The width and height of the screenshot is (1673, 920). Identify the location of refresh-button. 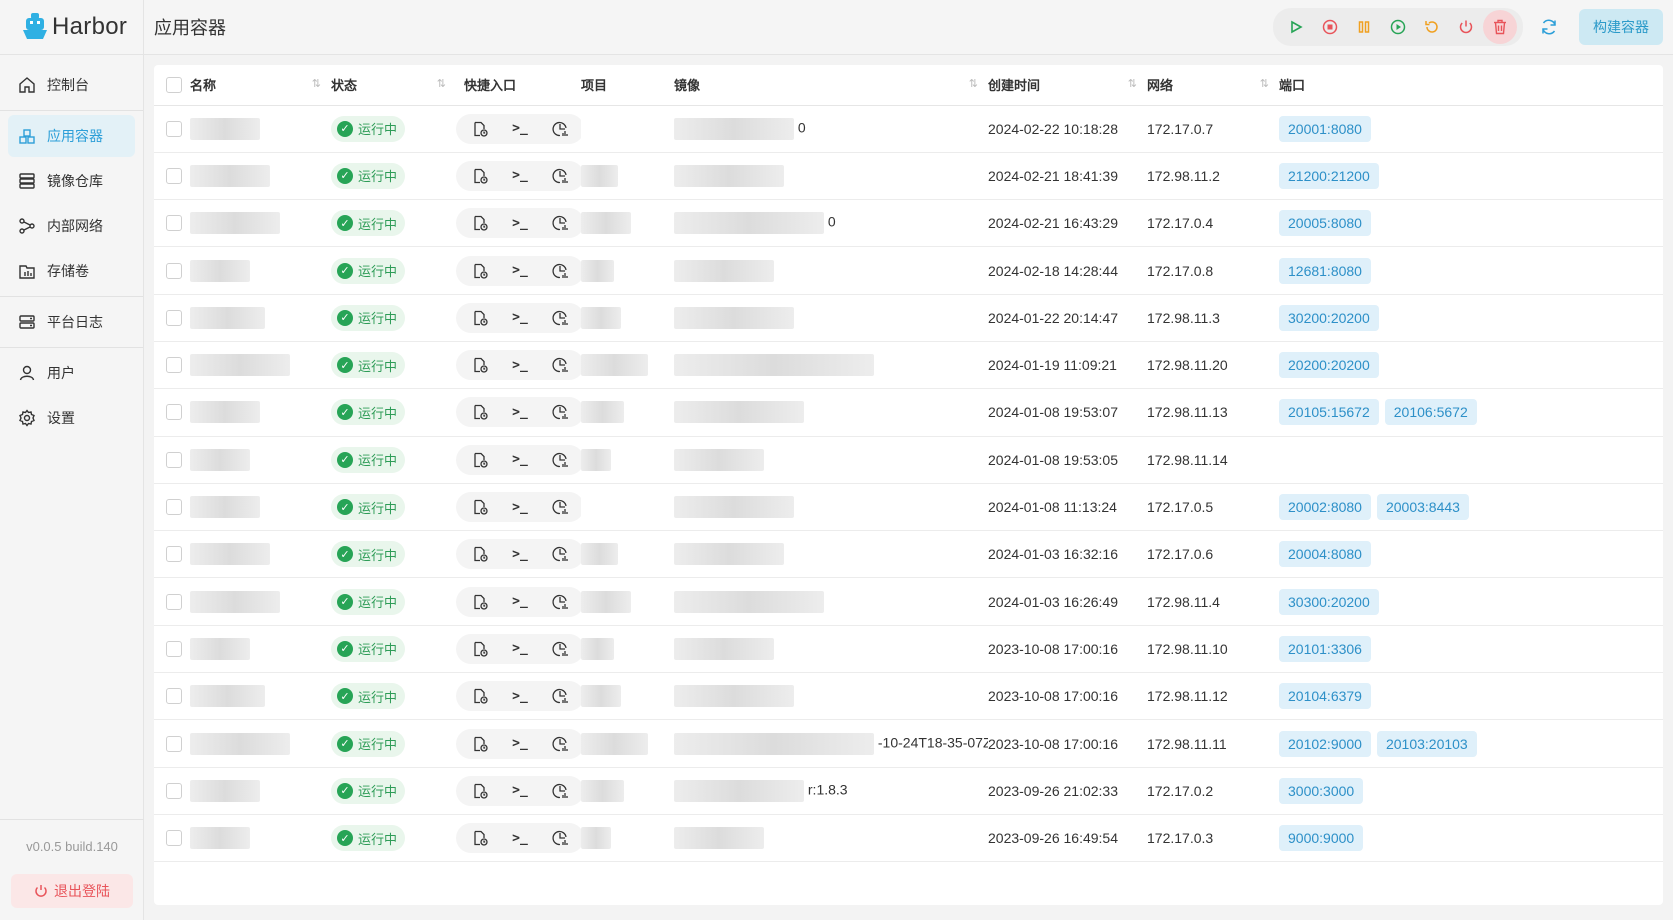
(1549, 27).